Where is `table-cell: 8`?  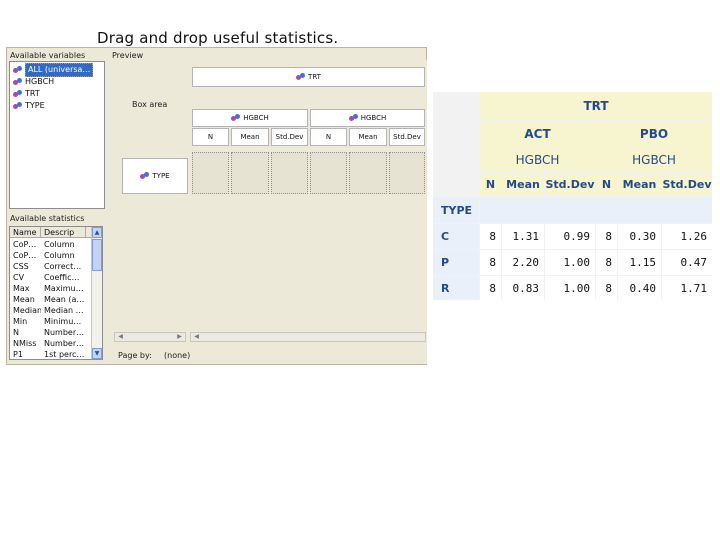
table-cell: 8 is located at coordinates (606, 262).